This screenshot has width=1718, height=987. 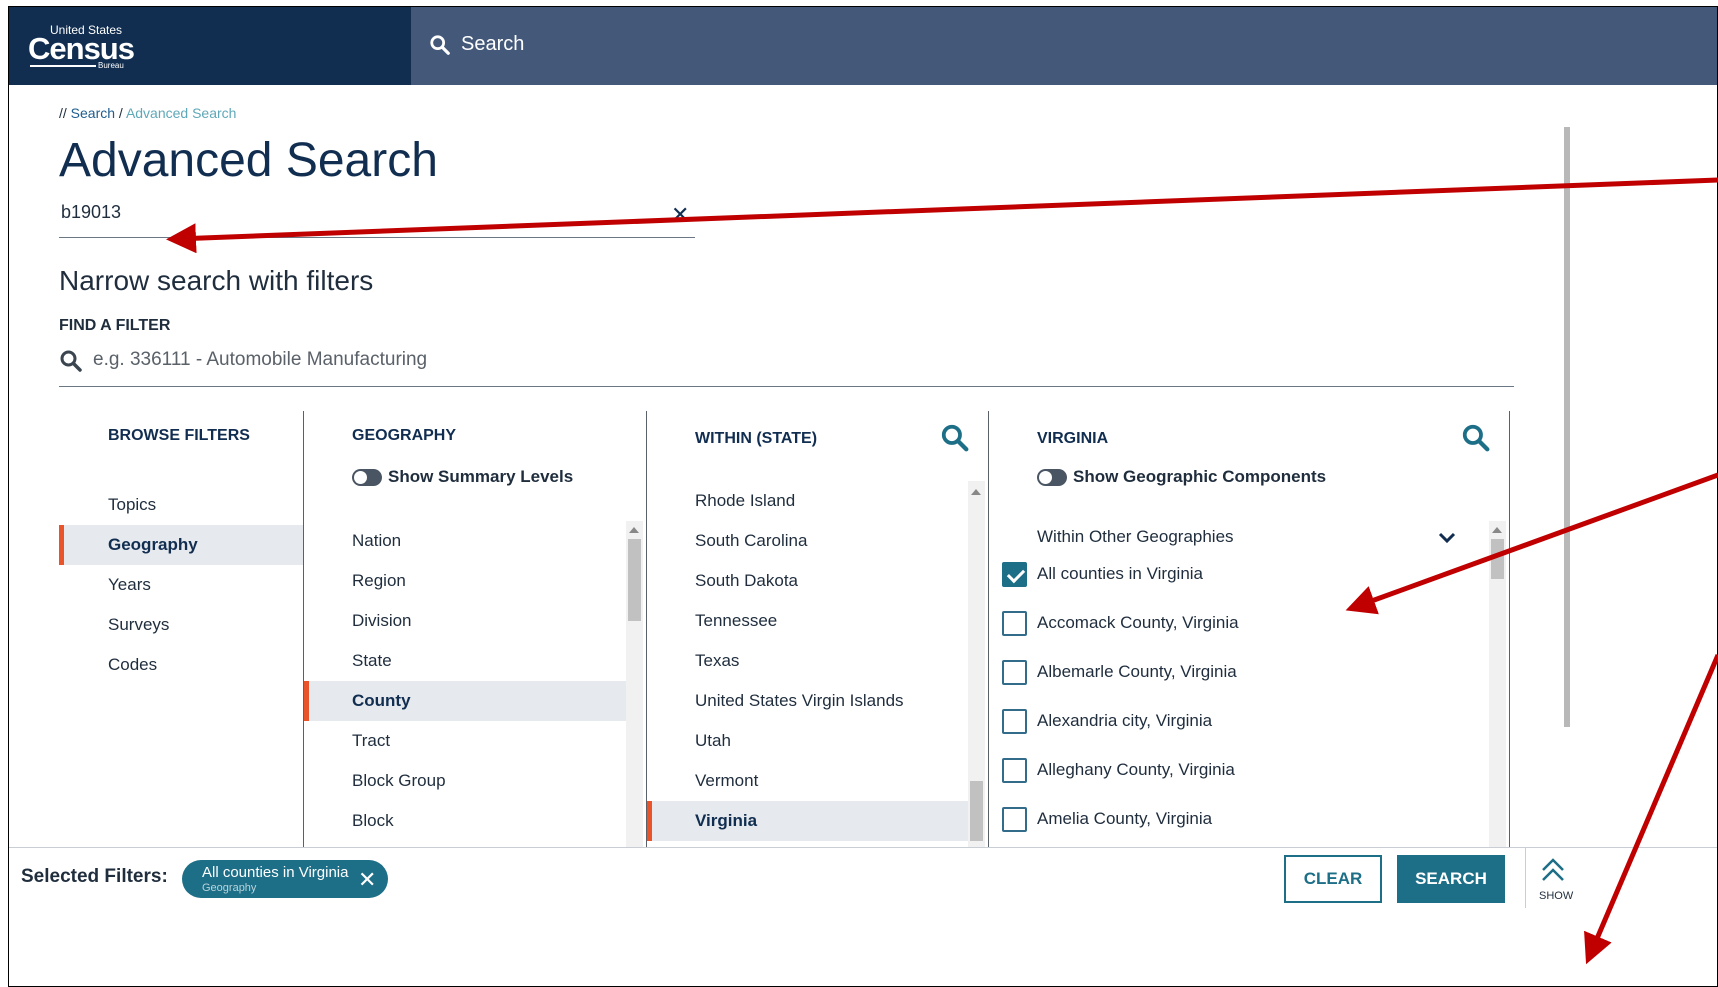 What do you see at coordinates (1242, 723) in the screenshot?
I see `county-option: Alexandria city, Virginia` at bounding box center [1242, 723].